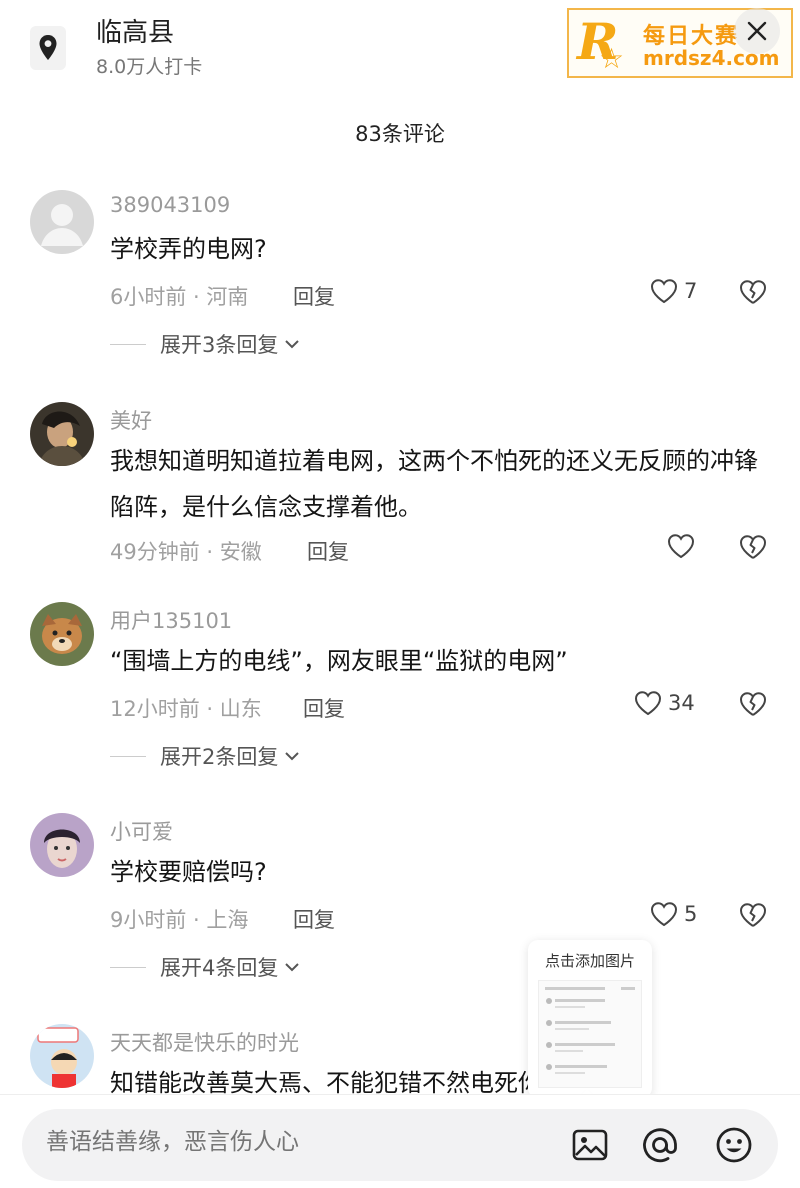  Describe the element at coordinates (186, 709) in the screenshot. I see `comment-time-location: 12小时前 · 山东` at that location.